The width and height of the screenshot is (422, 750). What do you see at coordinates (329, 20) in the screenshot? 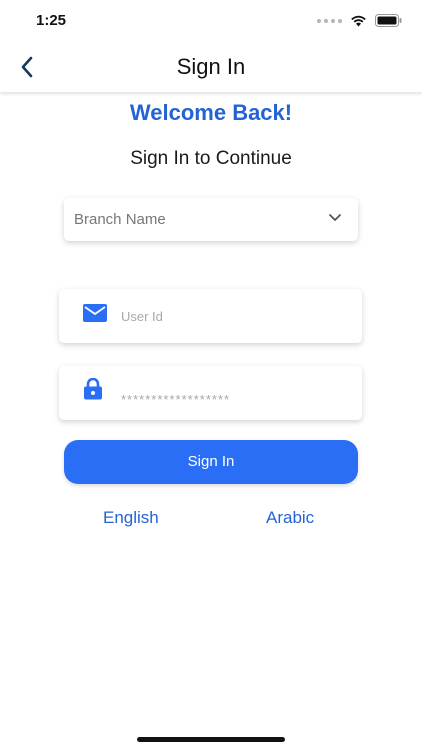
I see `signal-icon` at bounding box center [329, 20].